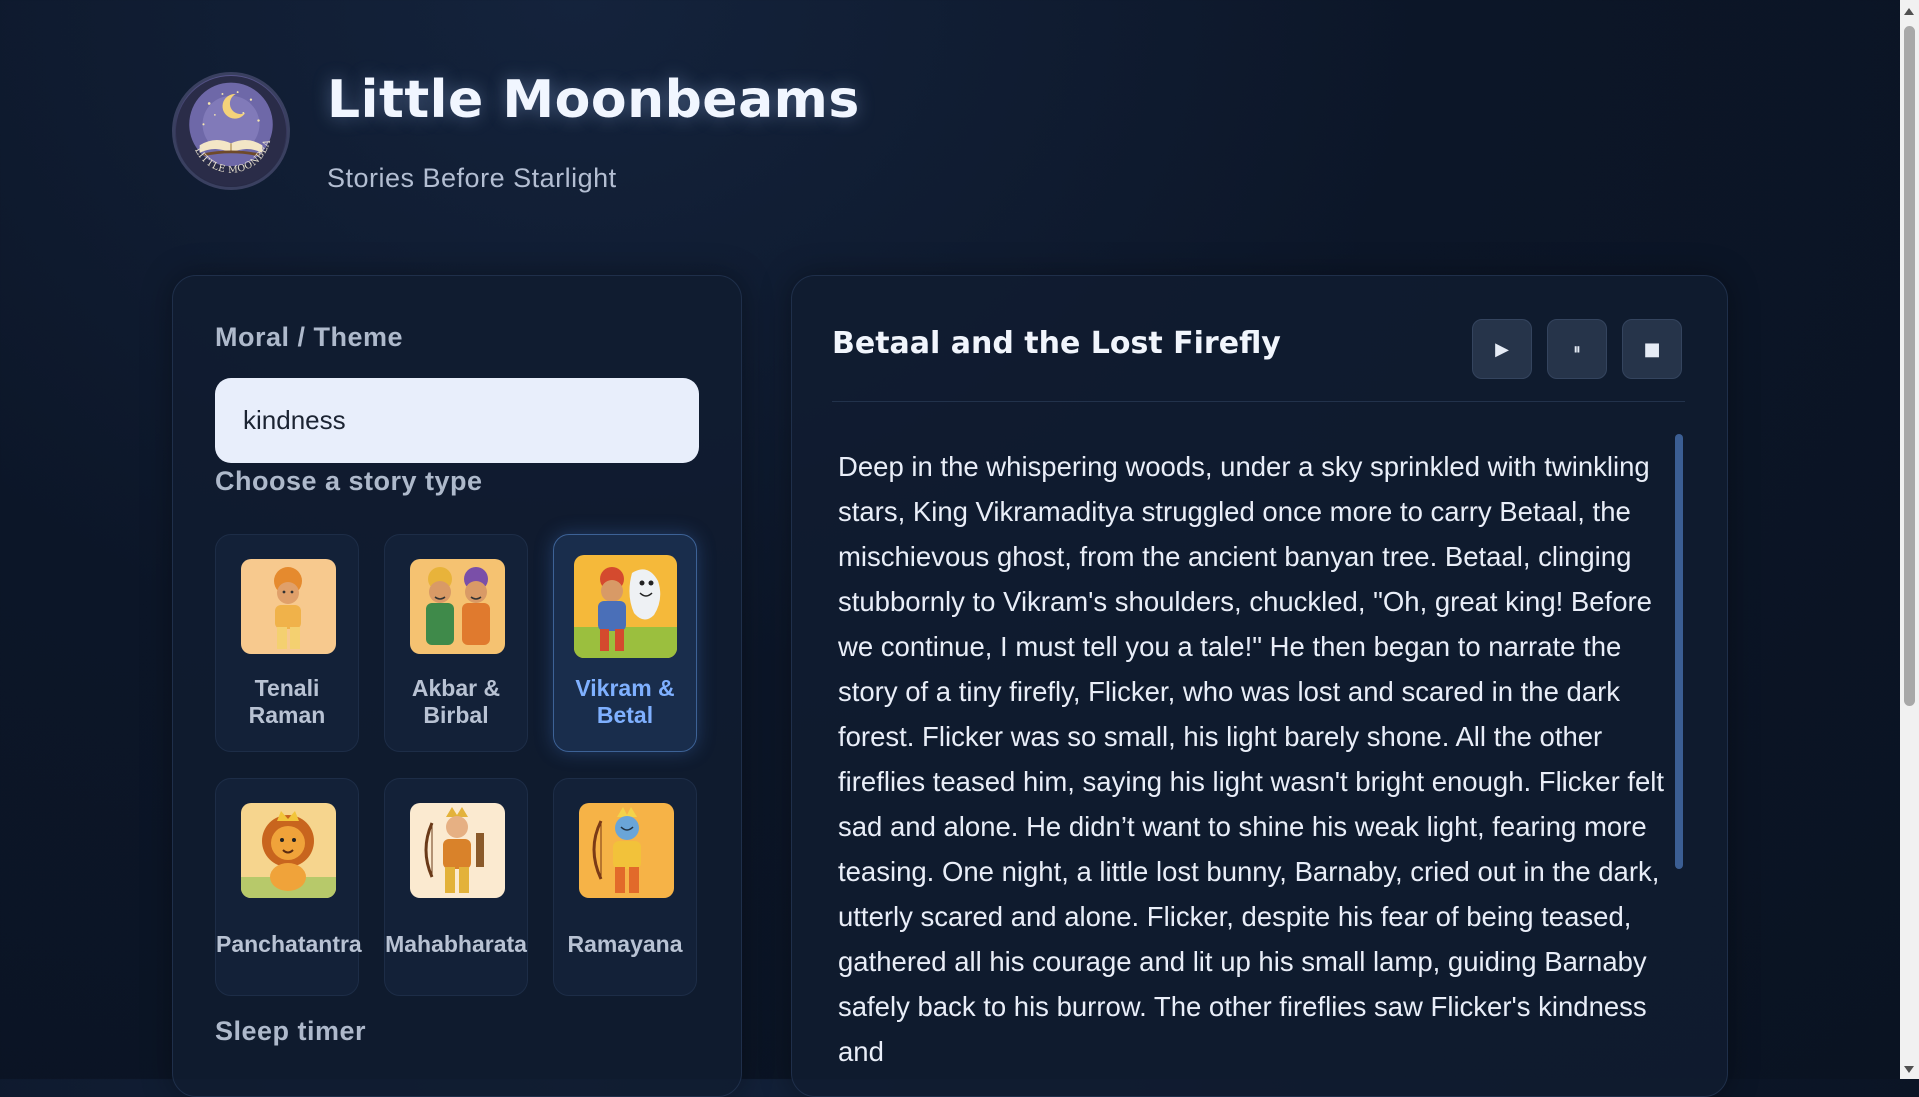 The image size is (1919, 1097). I want to click on story-type-label: Ramayana, so click(625, 944).